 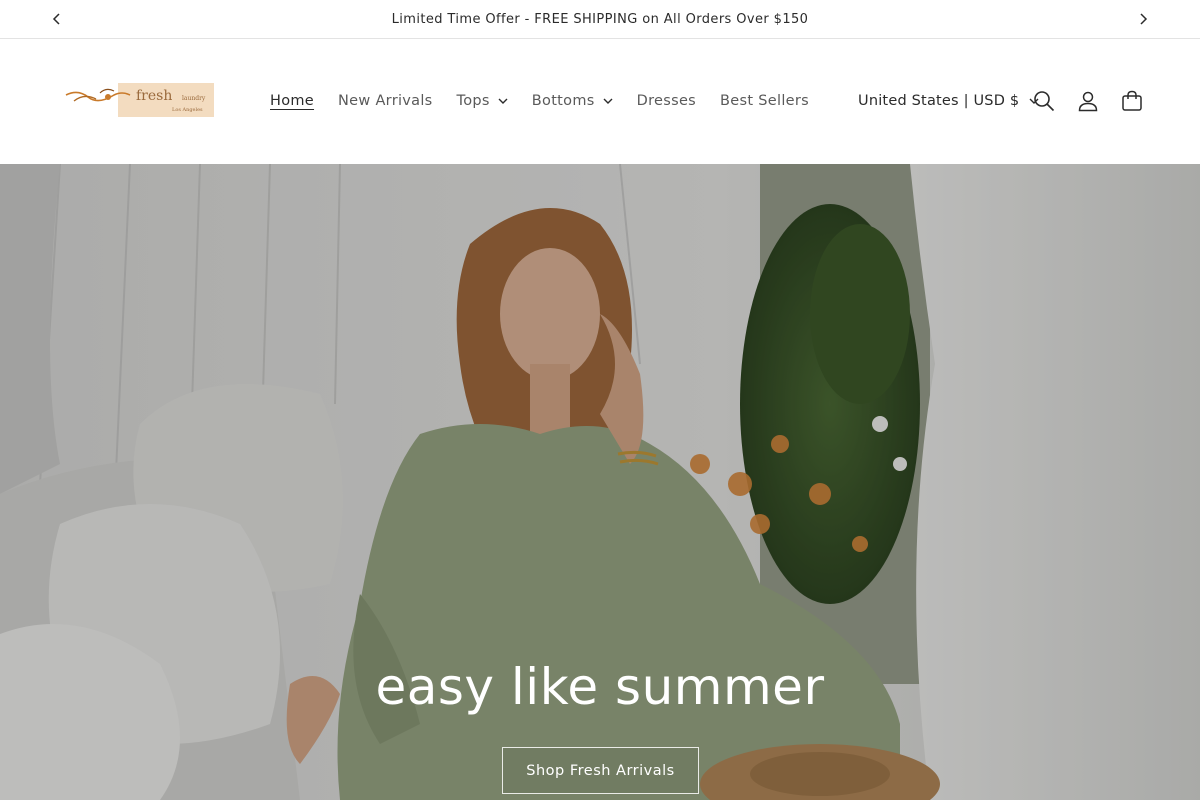 I want to click on account-button, so click(x=1088, y=101).